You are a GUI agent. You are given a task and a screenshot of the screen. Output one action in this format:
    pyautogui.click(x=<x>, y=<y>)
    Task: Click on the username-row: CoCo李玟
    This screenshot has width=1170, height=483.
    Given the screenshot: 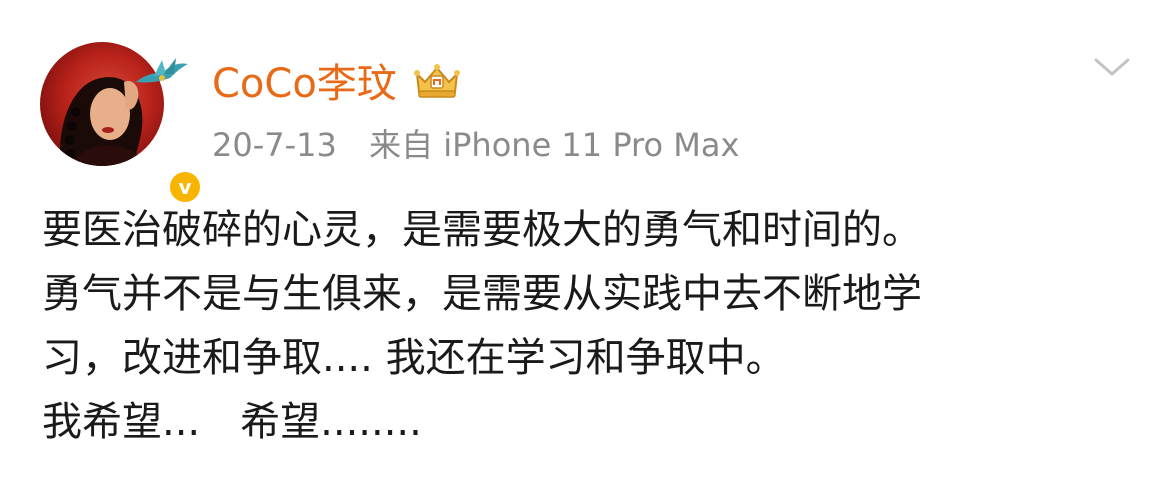 What is the action you would take?
    pyautogui.click(x=337, y=80)
    